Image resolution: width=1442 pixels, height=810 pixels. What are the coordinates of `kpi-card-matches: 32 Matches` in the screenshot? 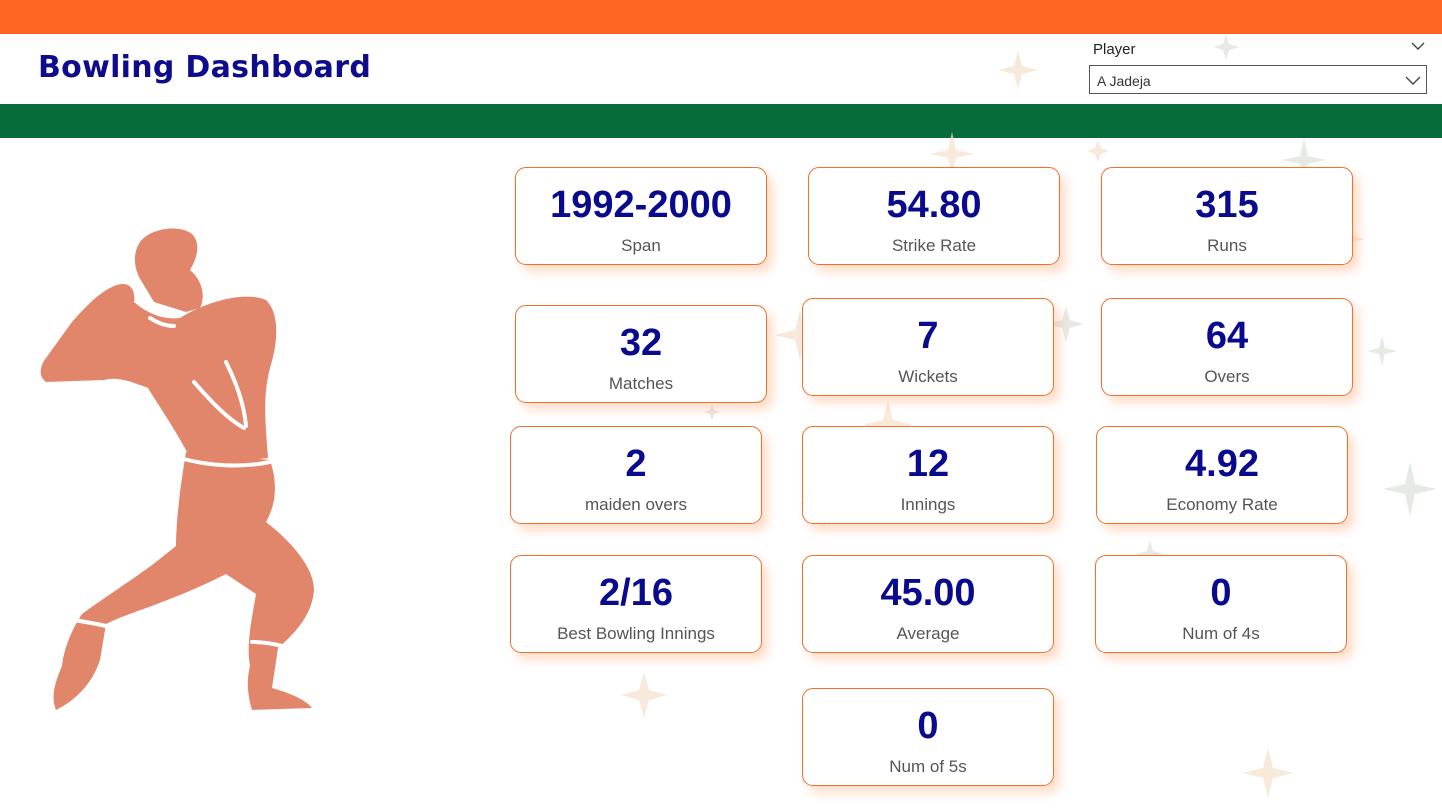 It's located at (641, 354).